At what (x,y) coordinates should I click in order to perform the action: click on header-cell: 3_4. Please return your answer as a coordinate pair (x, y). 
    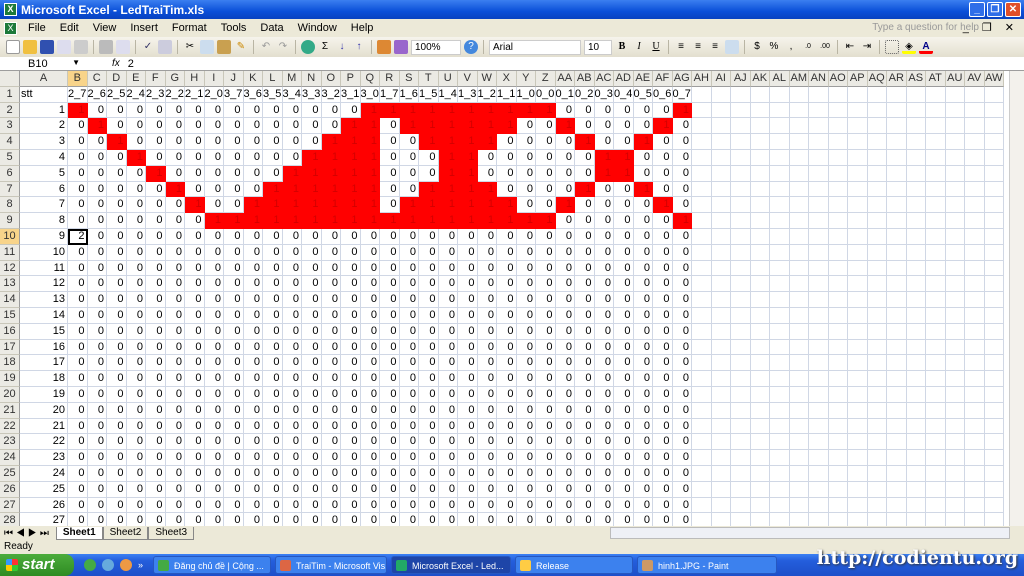
    Looking at the image, I should click on (292, 94).